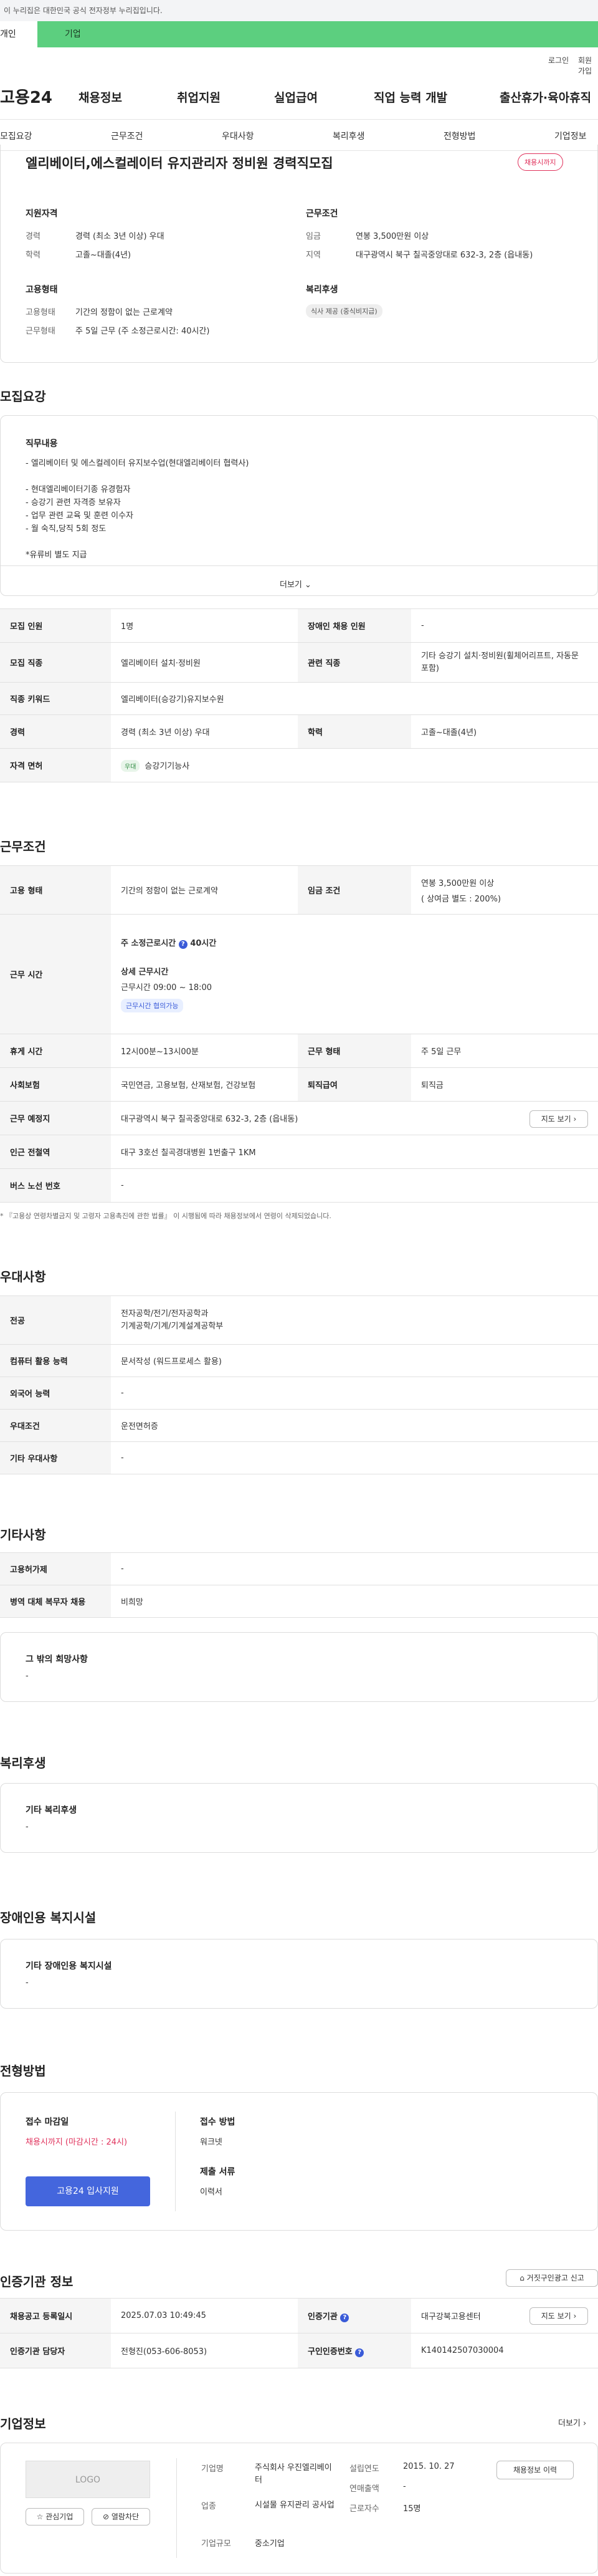 This screenshot has width=598, height=2576. Describe the element at coordinates (152, 1005) in the screenshot. I see `flex-tag: 근무시간 협의가능` at that location.